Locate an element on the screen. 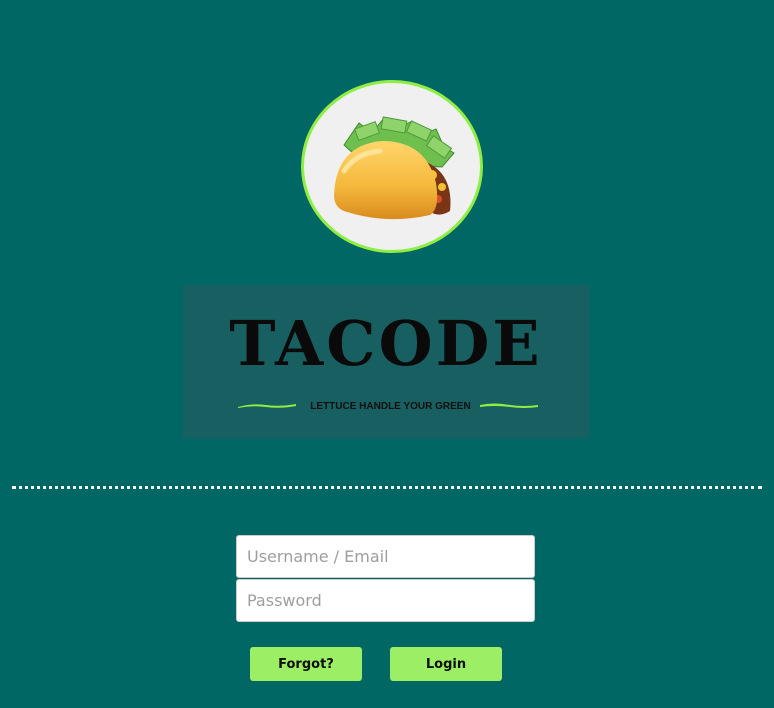  brand-banner: TACODE LETTUCE HANDLE YOUR GREEN is located at coordinates (386, 361).